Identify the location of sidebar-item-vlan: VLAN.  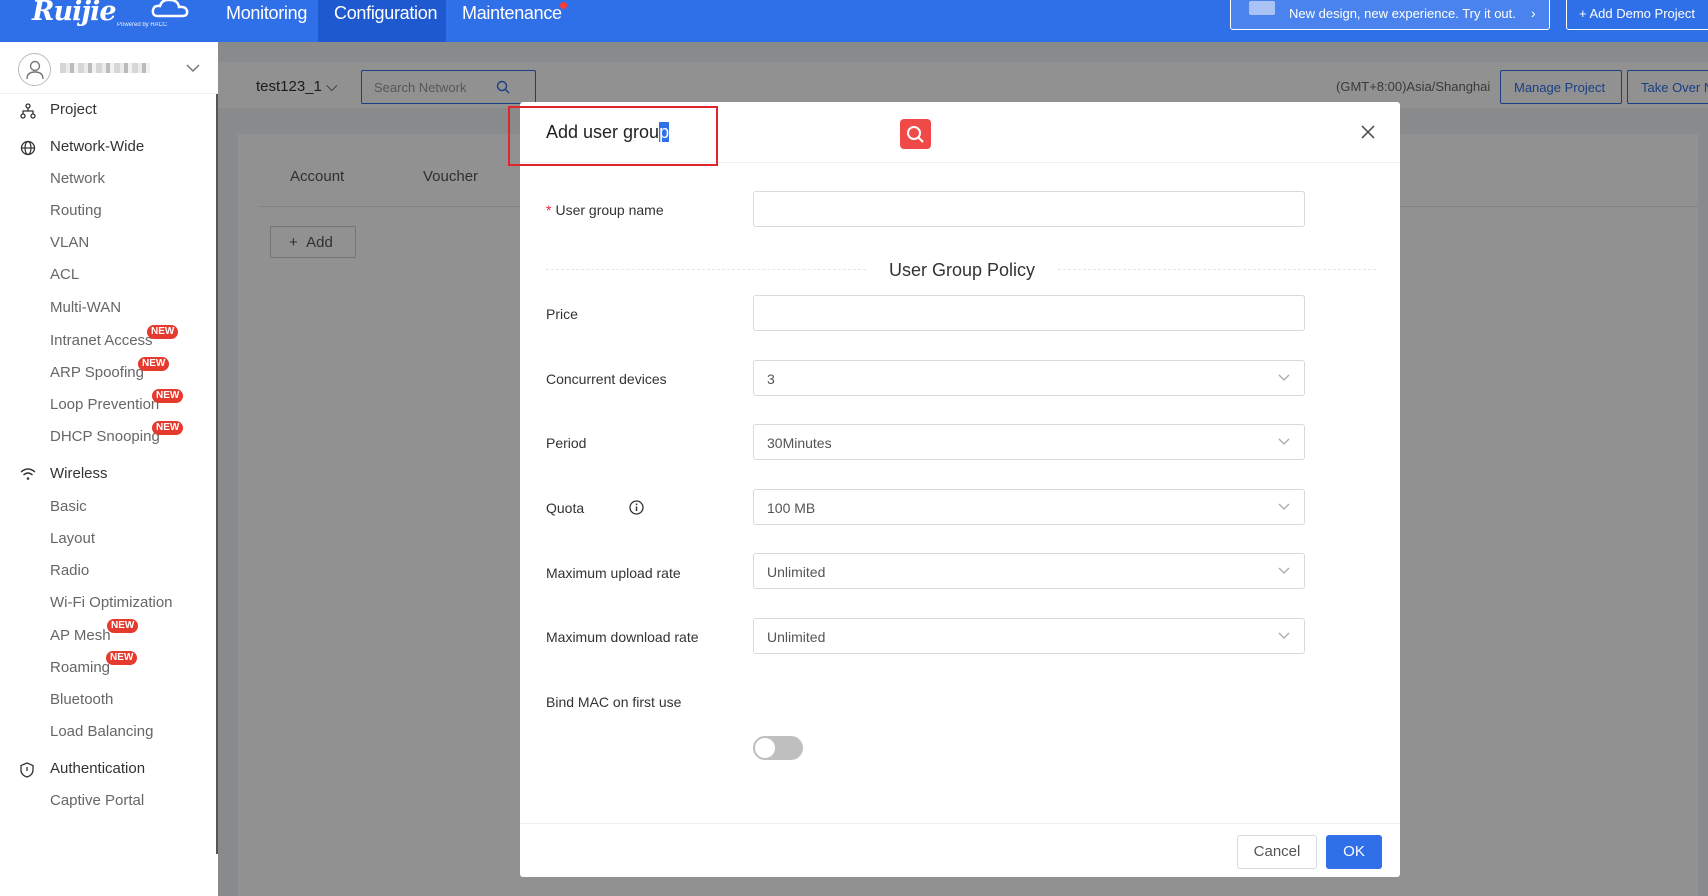
(69, 242).